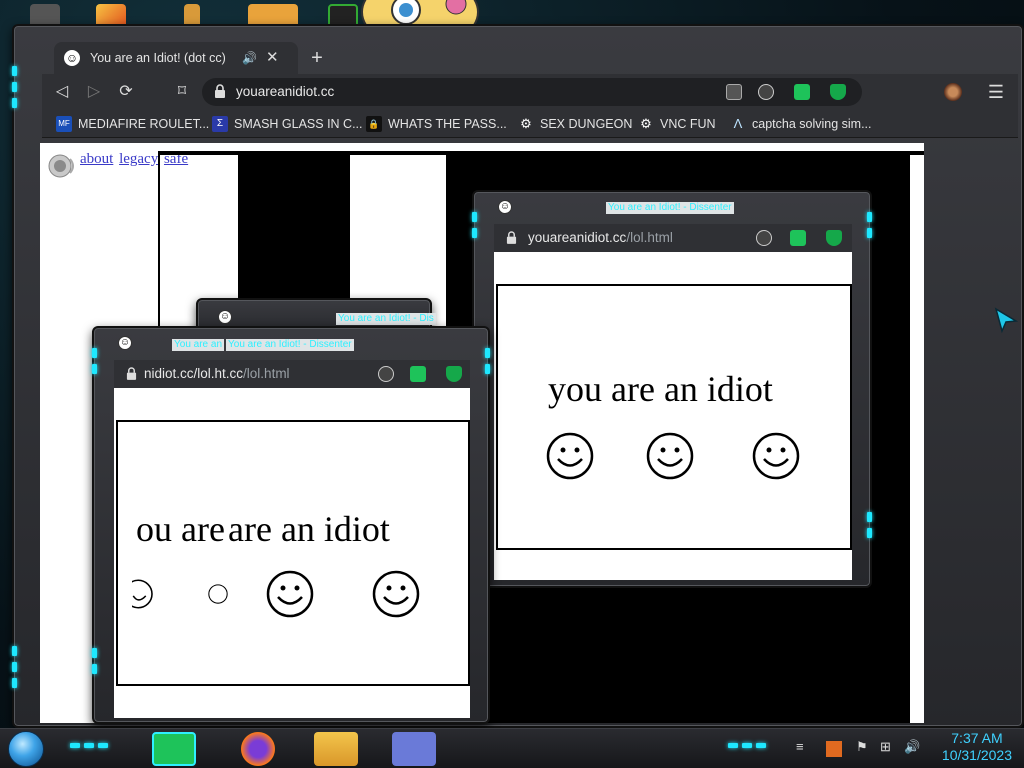  What do you see at coordinates (336, 749) in the screenshot?
I see `taskbar-file-explorer-icon` at bounding box center [336, 749].